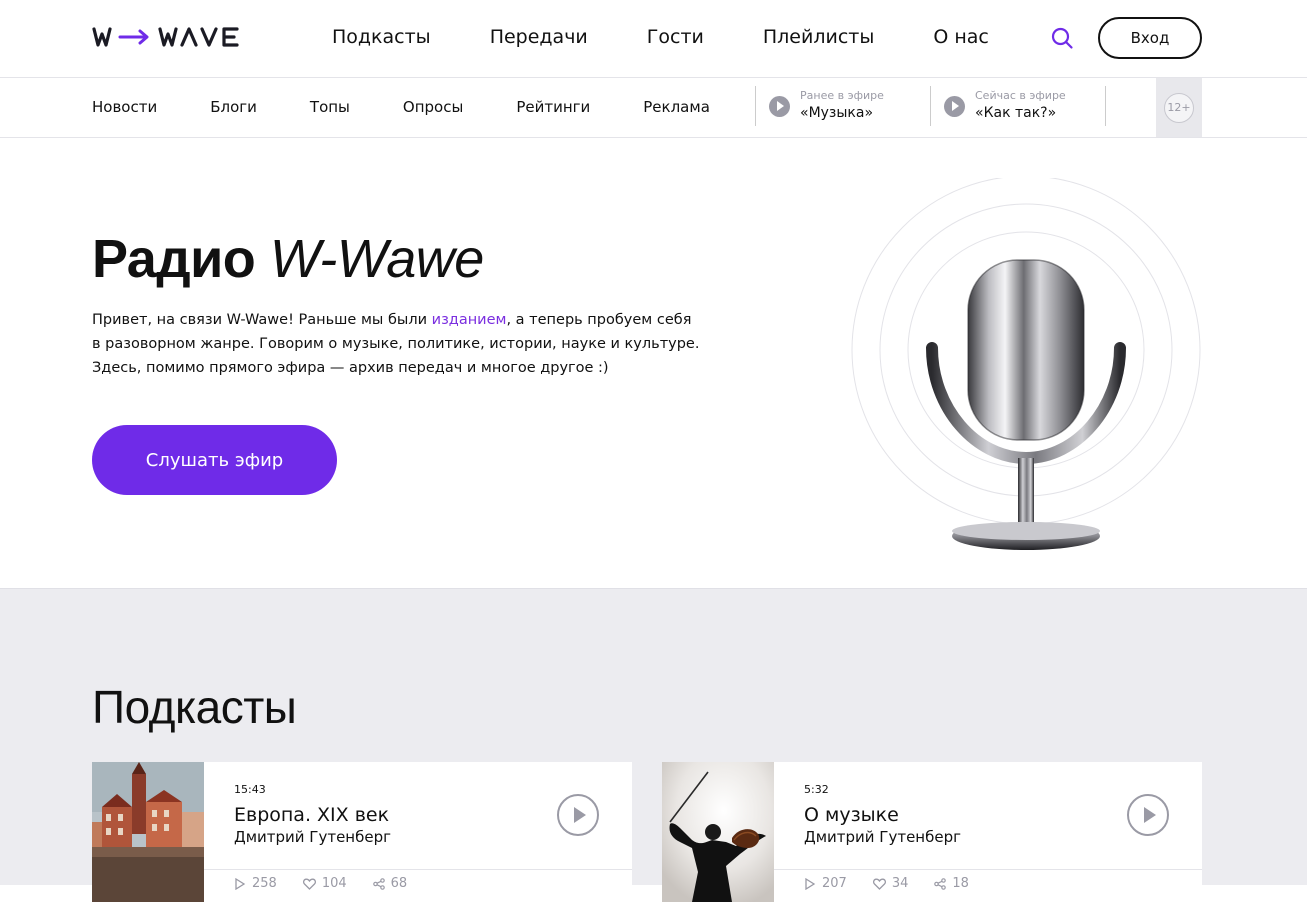  I want to click on plays-stat: 258, so click(255, 883).